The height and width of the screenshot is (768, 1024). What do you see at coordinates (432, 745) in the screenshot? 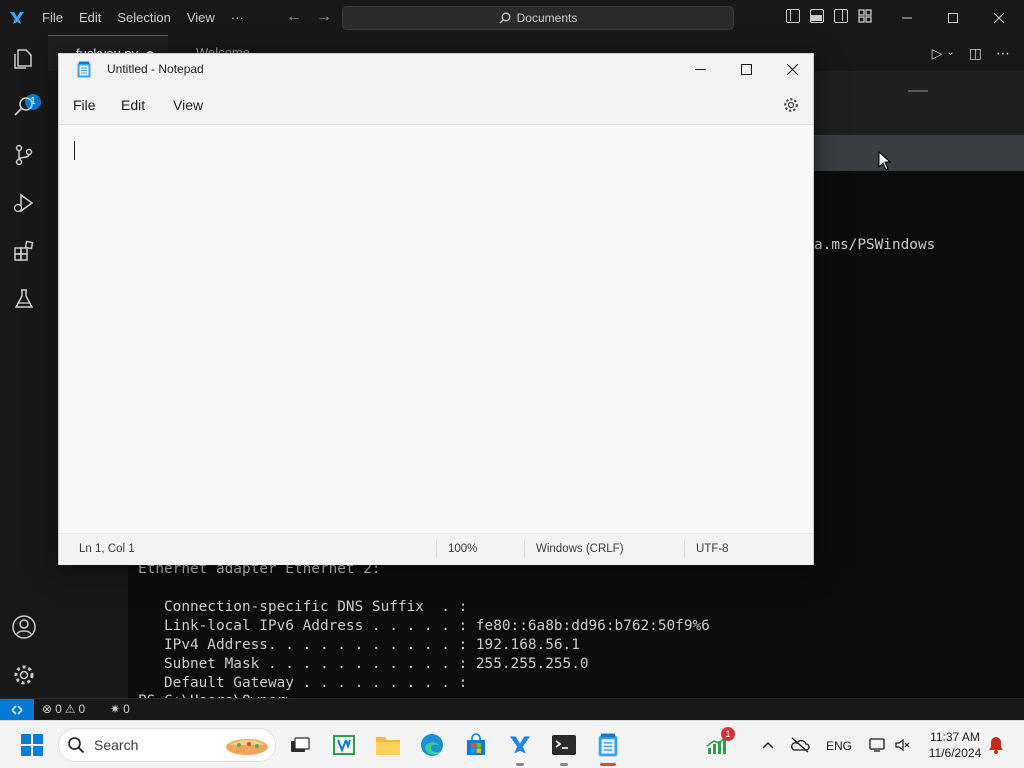
I see `edge-browser-icon` at bounding box center [432, 745].